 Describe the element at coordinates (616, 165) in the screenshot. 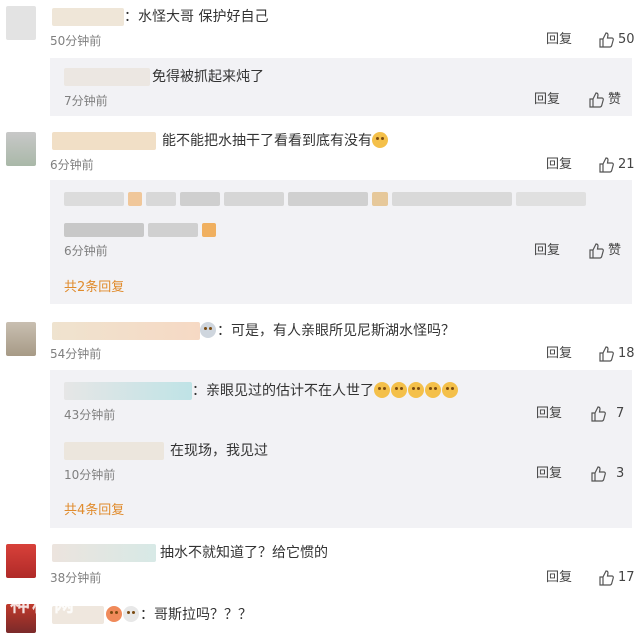

I see `like-button: 21` at that location.